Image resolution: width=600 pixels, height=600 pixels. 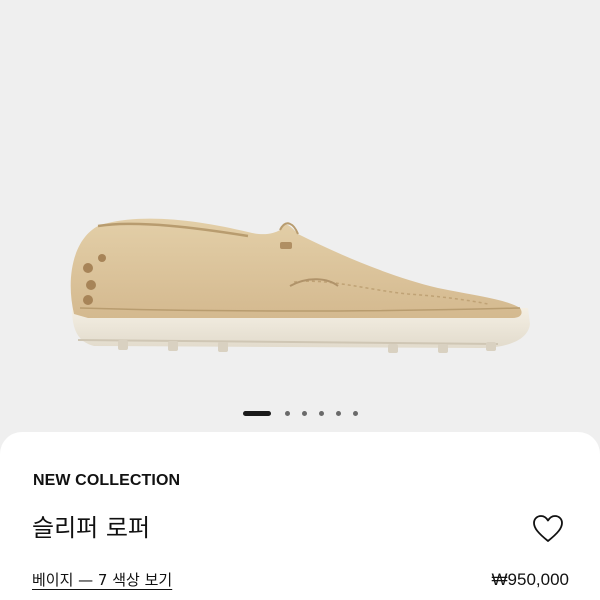 What do you see at coordinates (300, 413) in the screenshot?
I see `gallery-pagination` at bounding box center [300, 413].